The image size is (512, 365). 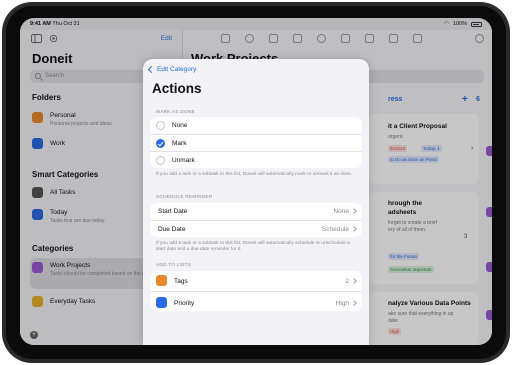 What do you see at coordinates (184, 303) in the screenshot?
I see `priority-label: Priority` at bounding box center [184, 303].